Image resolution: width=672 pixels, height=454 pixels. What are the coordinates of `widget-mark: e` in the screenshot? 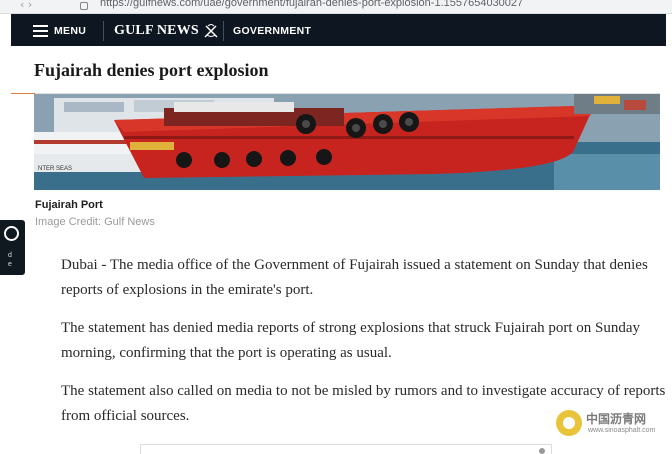 It's located at (10, 264).